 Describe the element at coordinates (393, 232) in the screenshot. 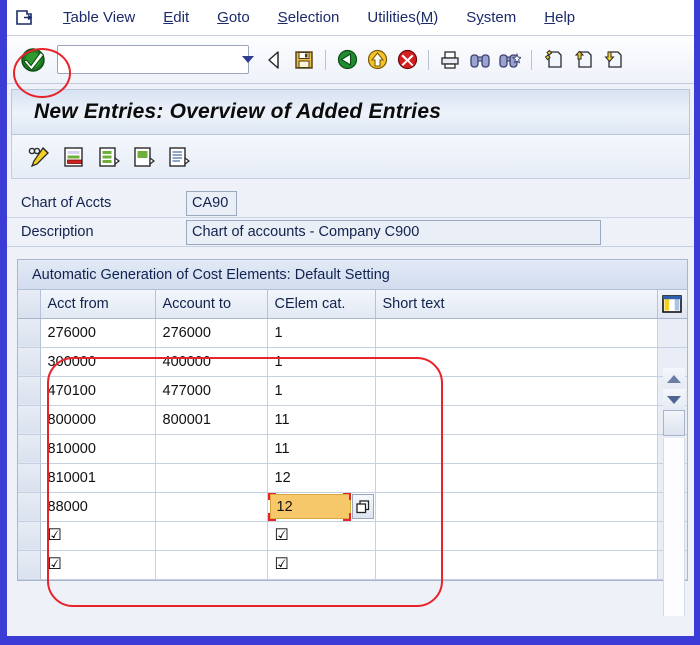

I see `description-input: Chart of accounts - Company C900` at that location.